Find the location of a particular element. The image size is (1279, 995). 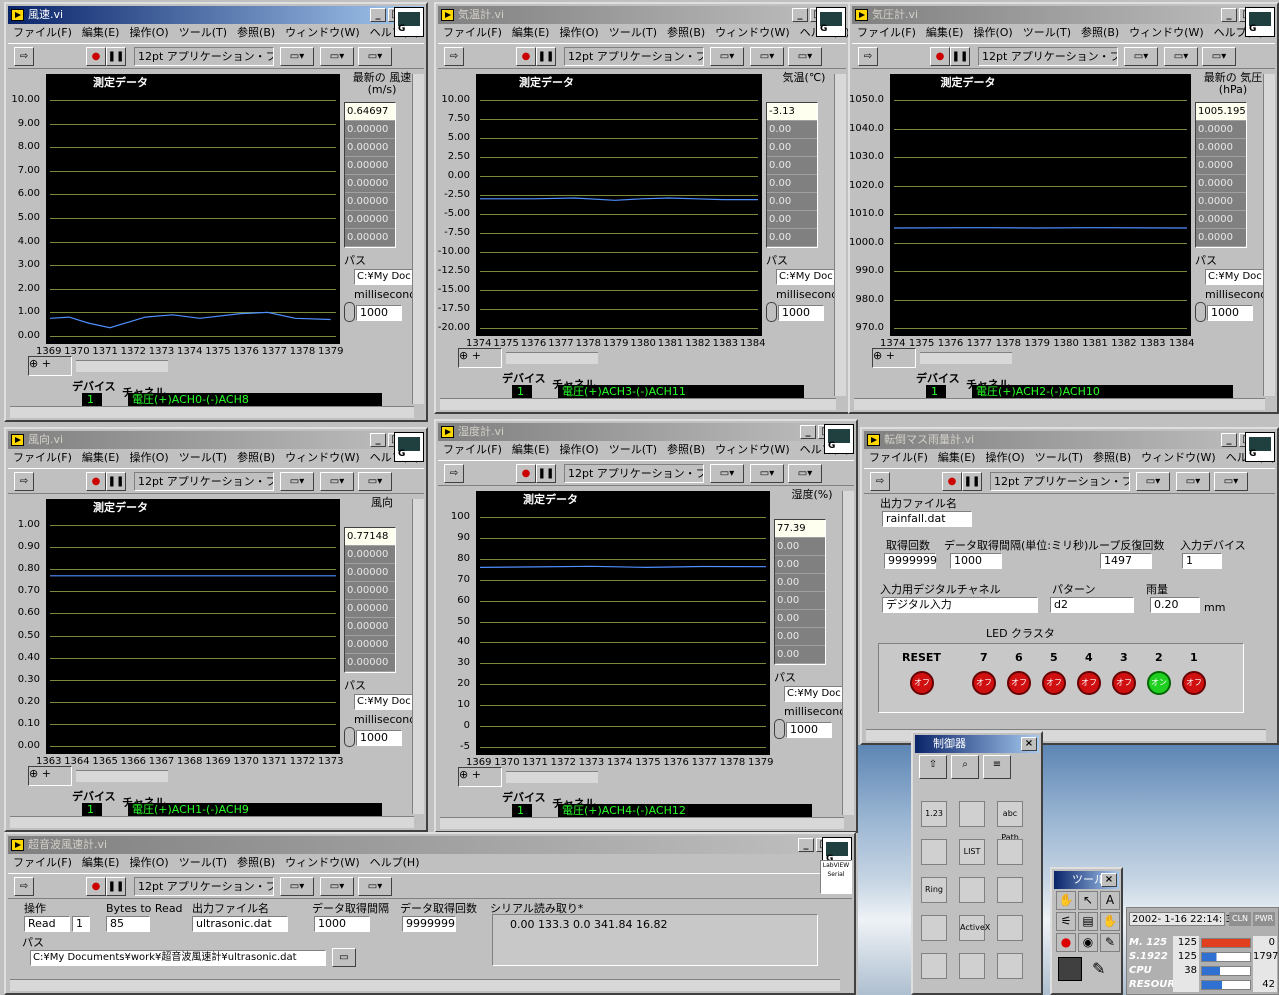

boolean-icon is located at coordinates (972, 814).